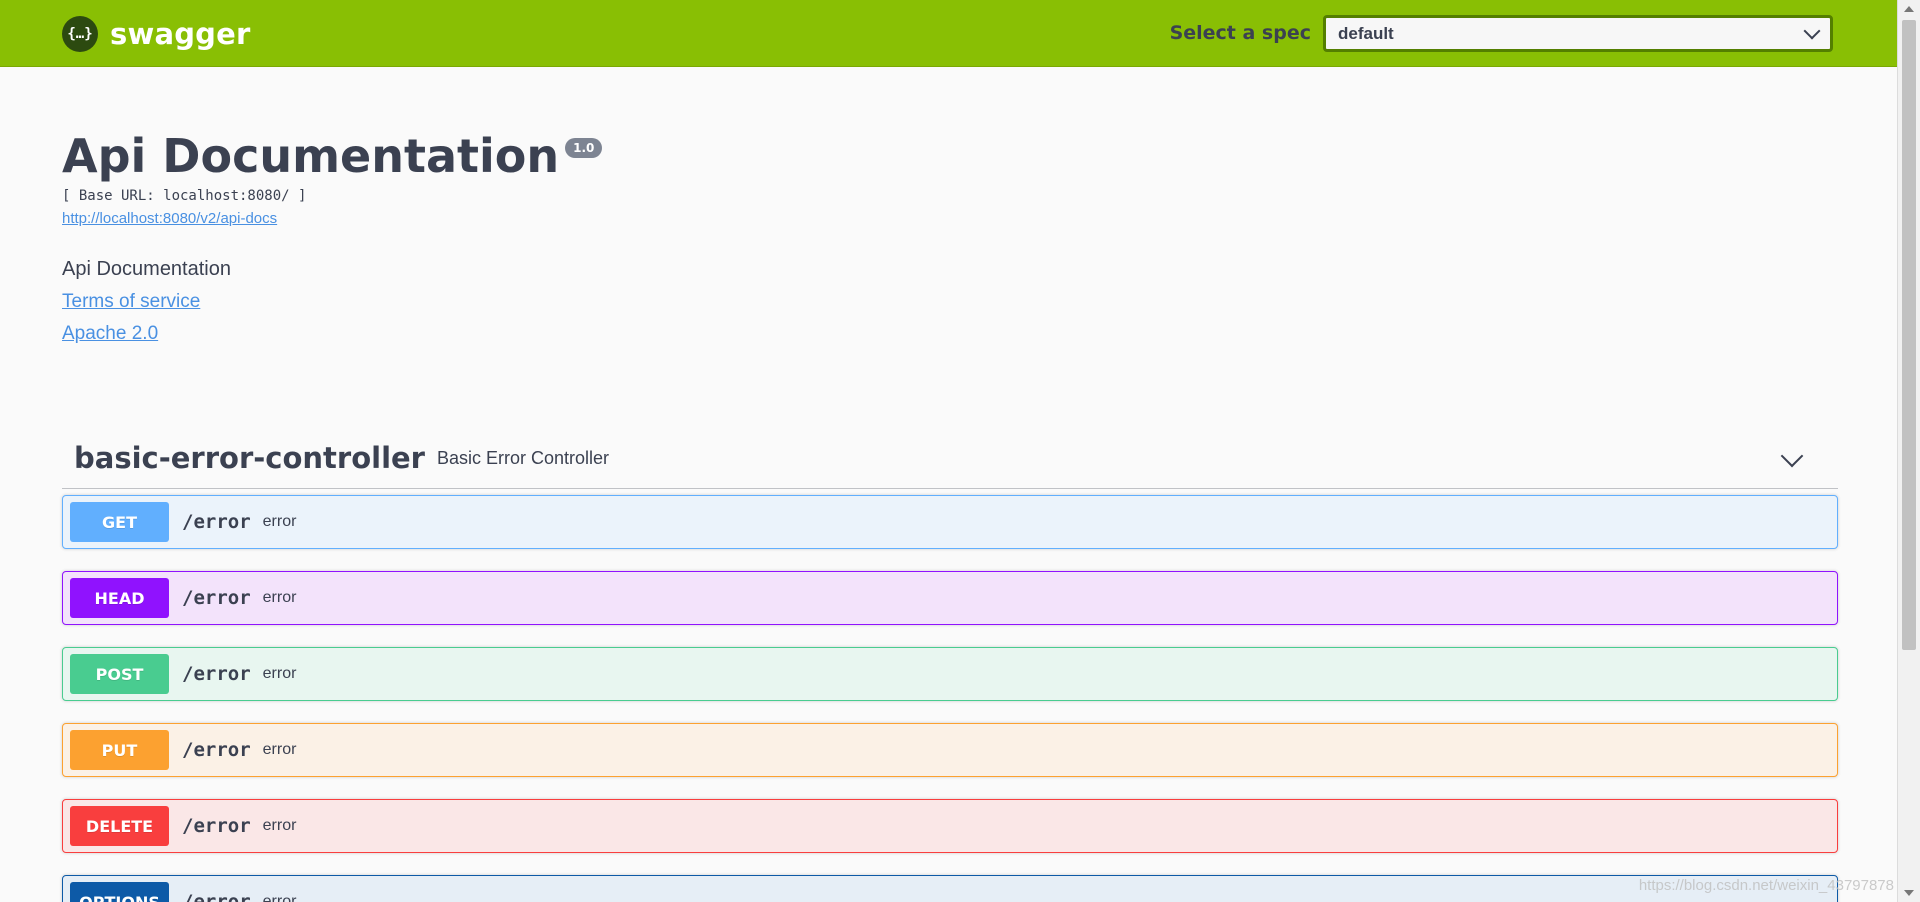 The height and width of the screenshot is (902, 1920). I want to click on page-title: Api Documentation, so click(311, 156).